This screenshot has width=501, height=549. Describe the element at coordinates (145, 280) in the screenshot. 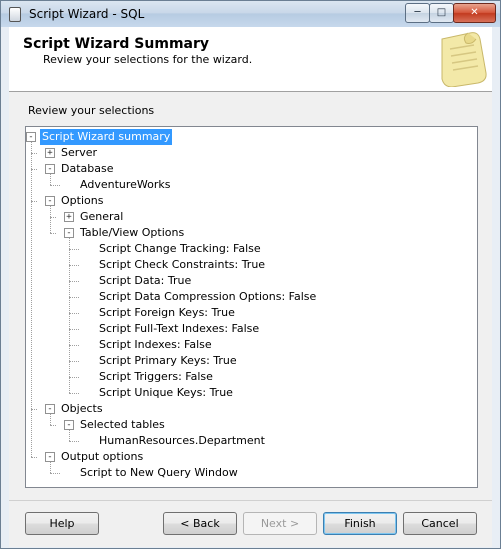

I see `tree-node-label: Script Data: True` at that location.